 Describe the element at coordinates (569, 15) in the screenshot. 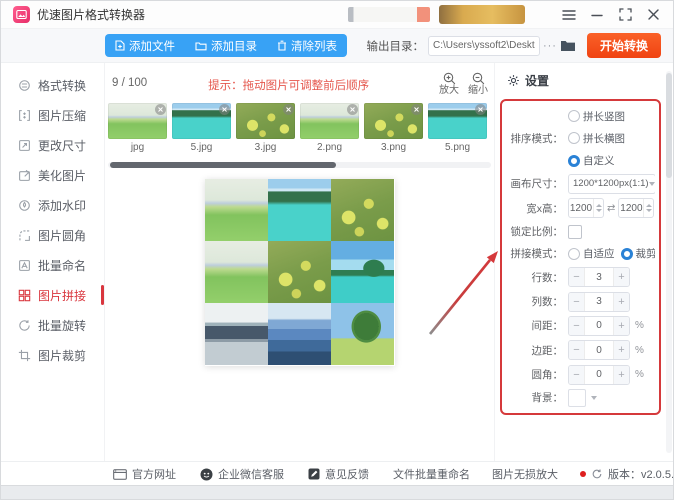

I see `menu-icon` at that location.